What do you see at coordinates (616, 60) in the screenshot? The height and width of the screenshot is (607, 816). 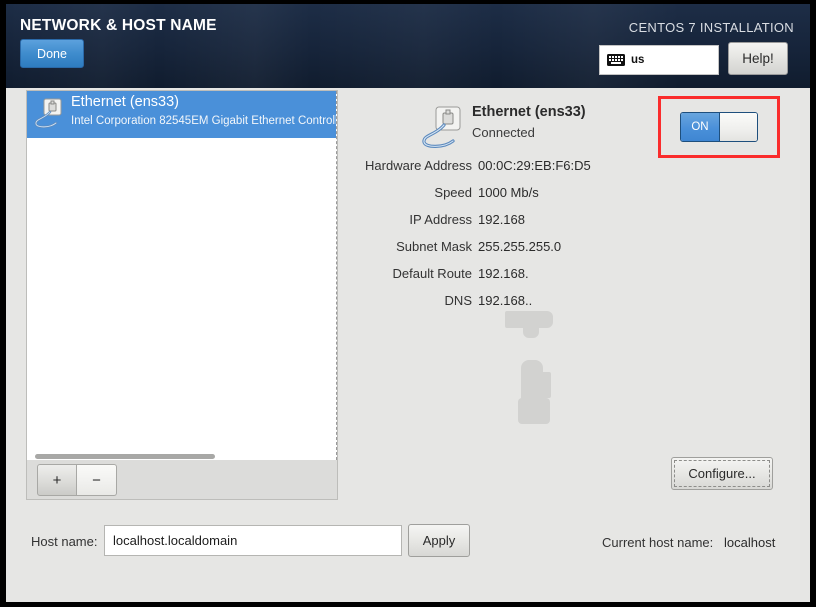 I see `keyboard-icon` at bounding box center [616, 60].